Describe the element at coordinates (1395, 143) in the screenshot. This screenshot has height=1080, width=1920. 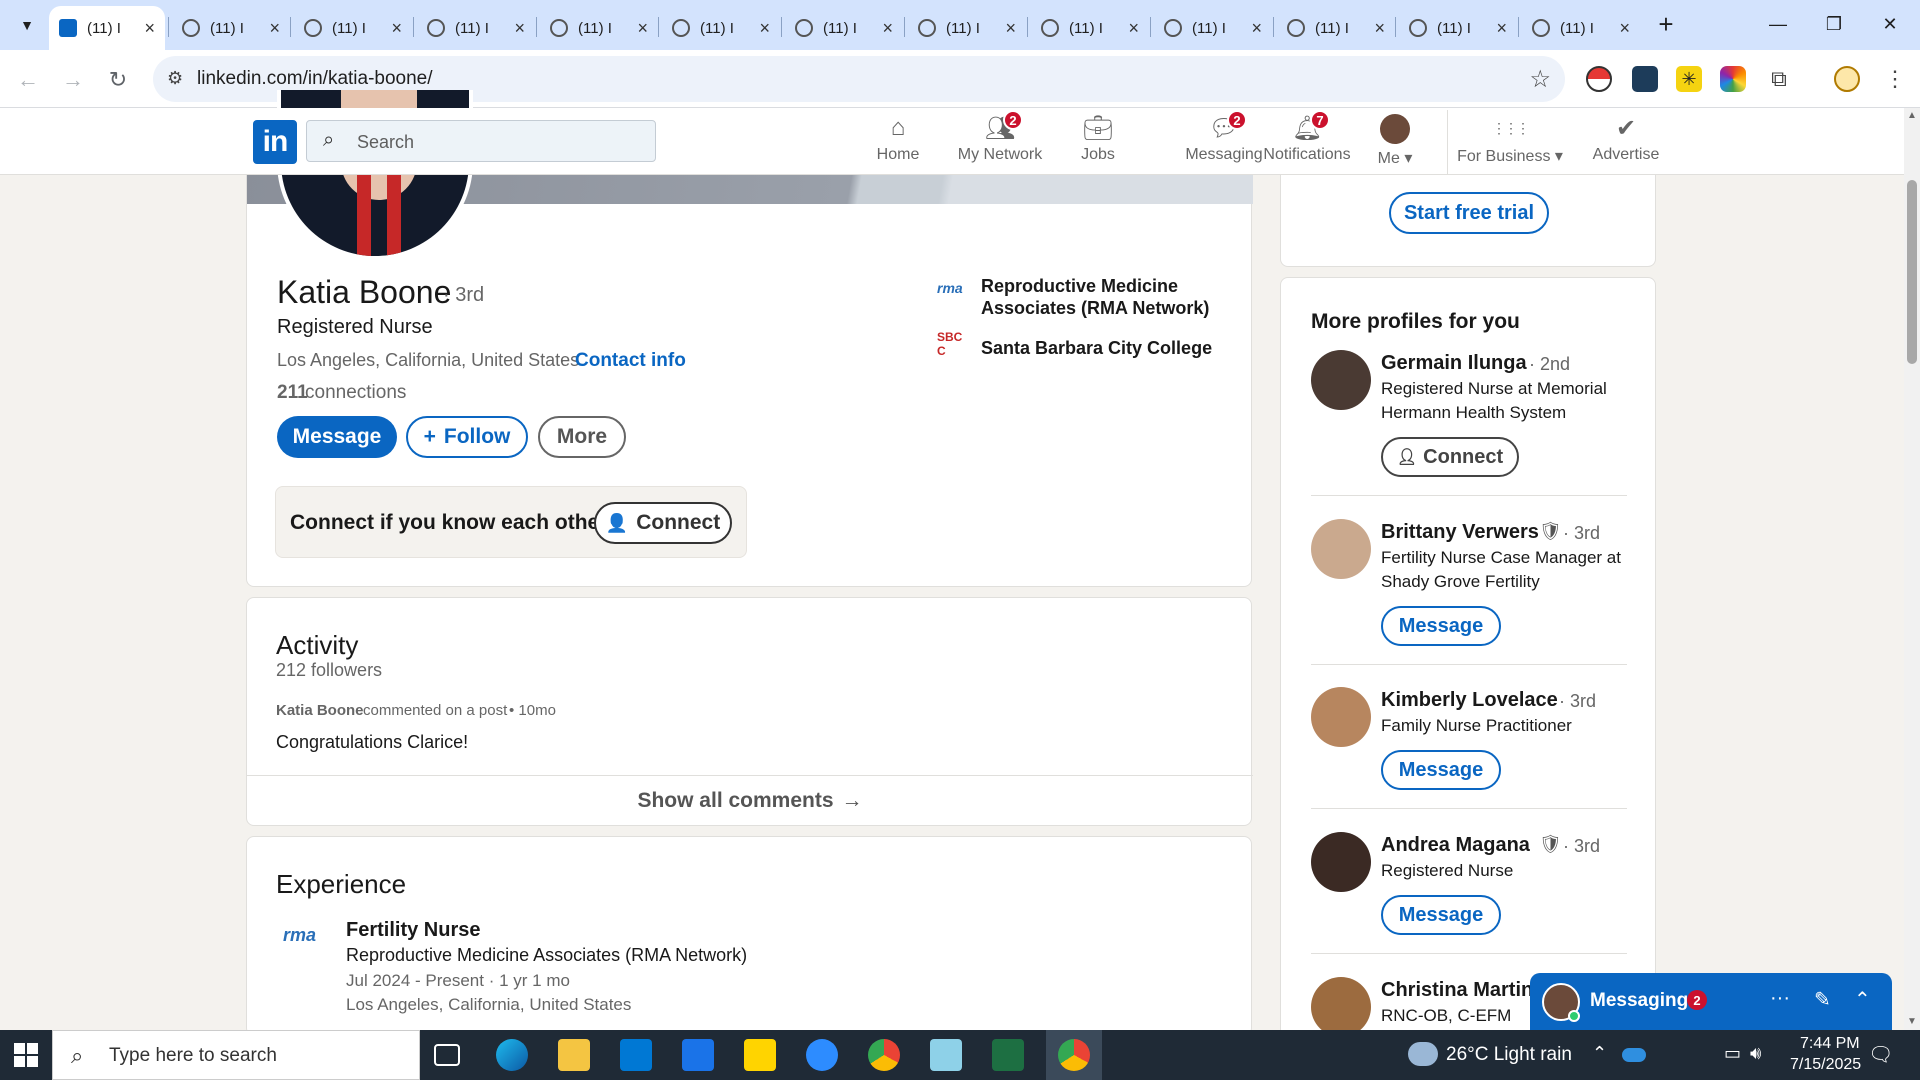
I see `nav-me: Me ▾` at that location.